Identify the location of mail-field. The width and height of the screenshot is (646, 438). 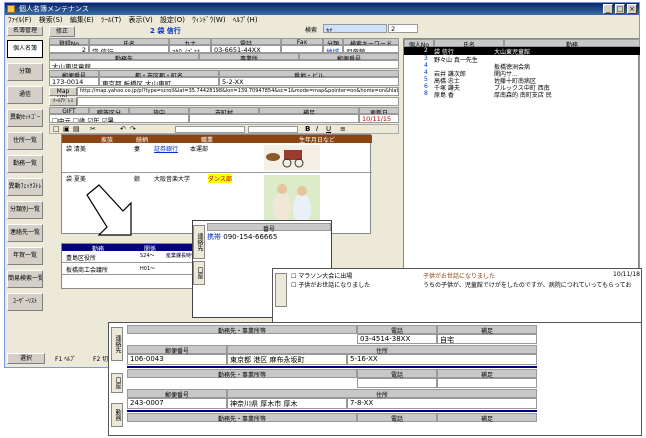
(238, 101).